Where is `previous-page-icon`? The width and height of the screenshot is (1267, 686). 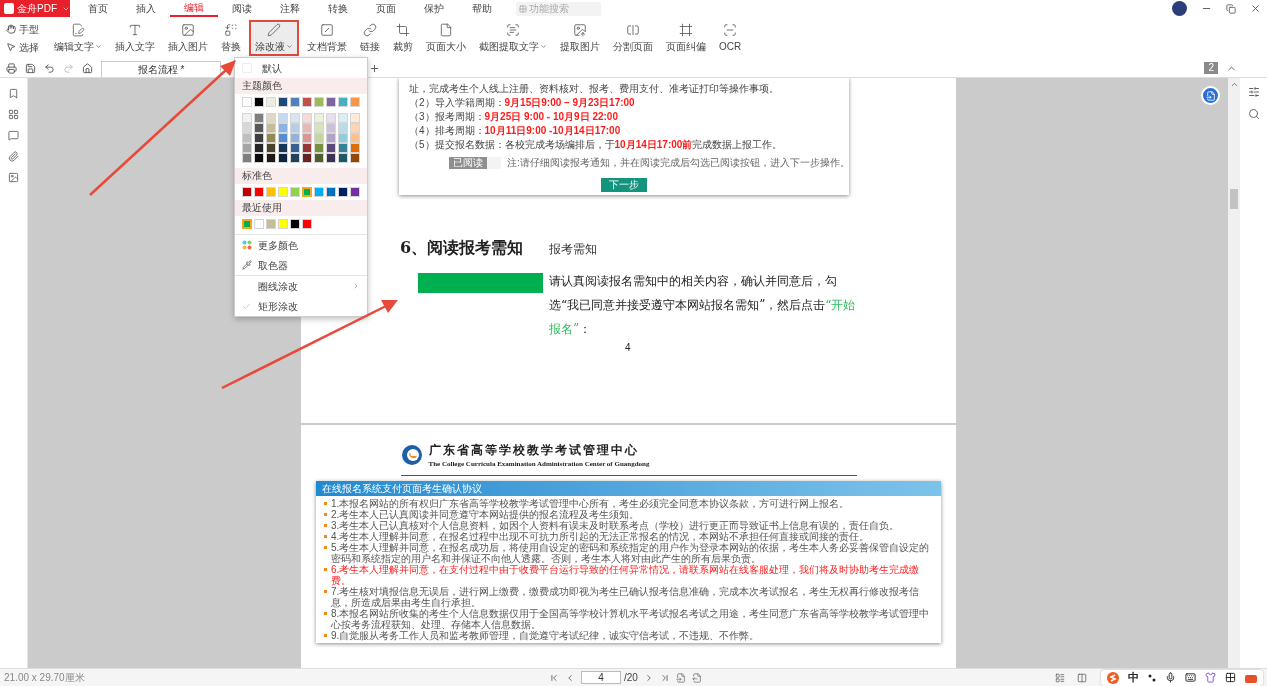 previous-page-icon is located at coordinates (570, 677).